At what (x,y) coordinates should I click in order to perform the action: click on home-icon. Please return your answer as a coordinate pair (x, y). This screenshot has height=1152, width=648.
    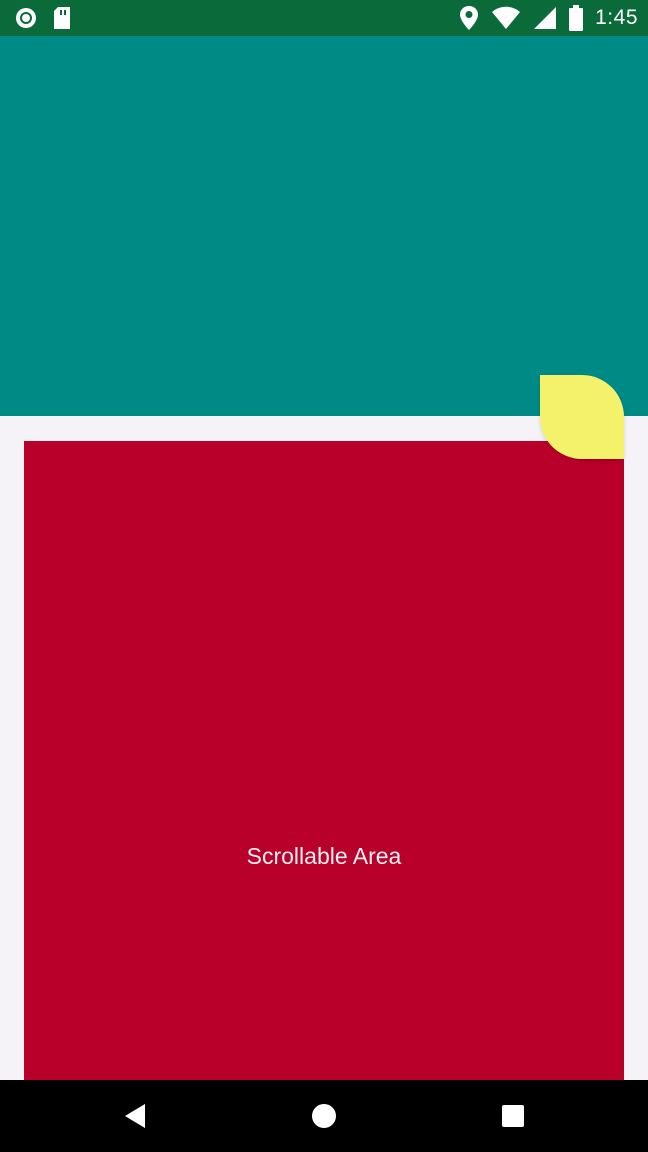
    Looking at the image, I should click on (324, 1116).